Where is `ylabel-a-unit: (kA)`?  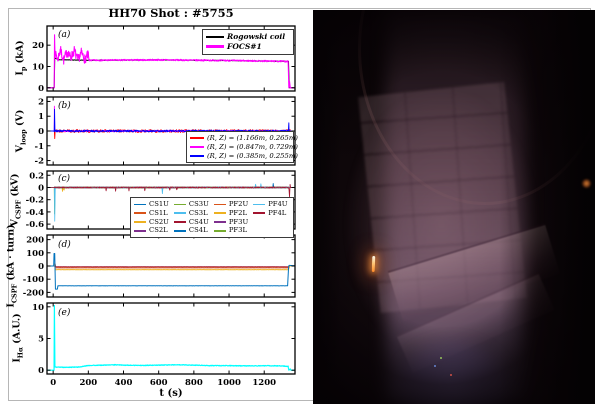 ylabel-a-unit: (kA) is located at coordinates (20, 53).